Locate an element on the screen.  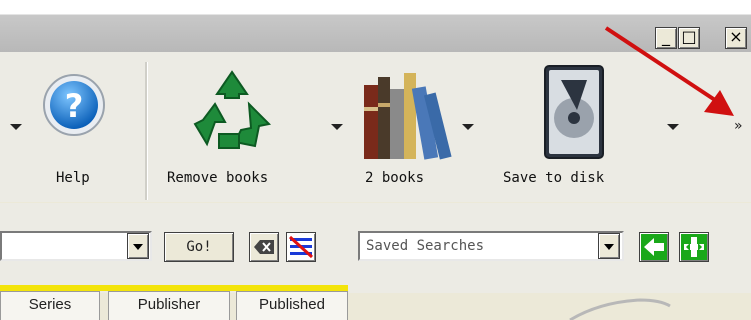
saved-searches-dropdown-button is located at coordinates (609, 246).